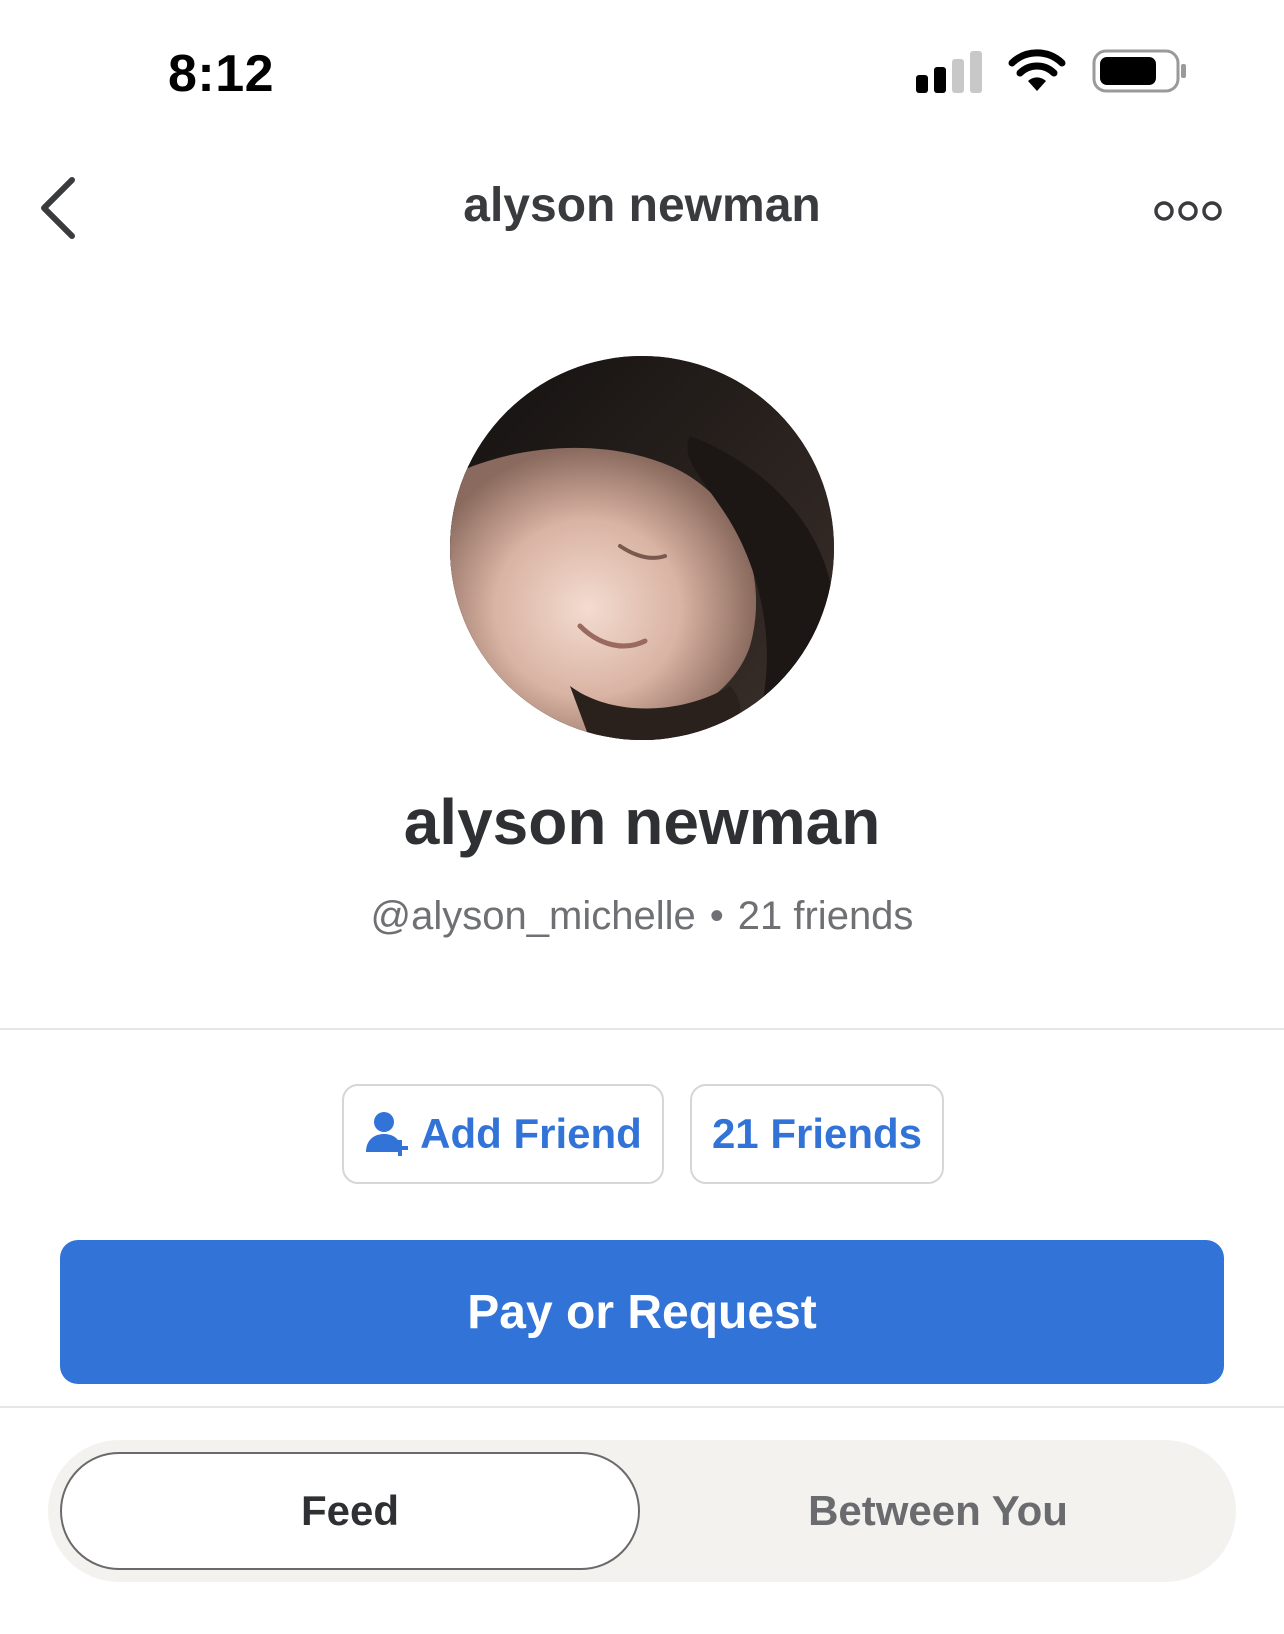 This screenshot has width=1284, height=1634. I want to click on status-icons, so click(1052, 71).